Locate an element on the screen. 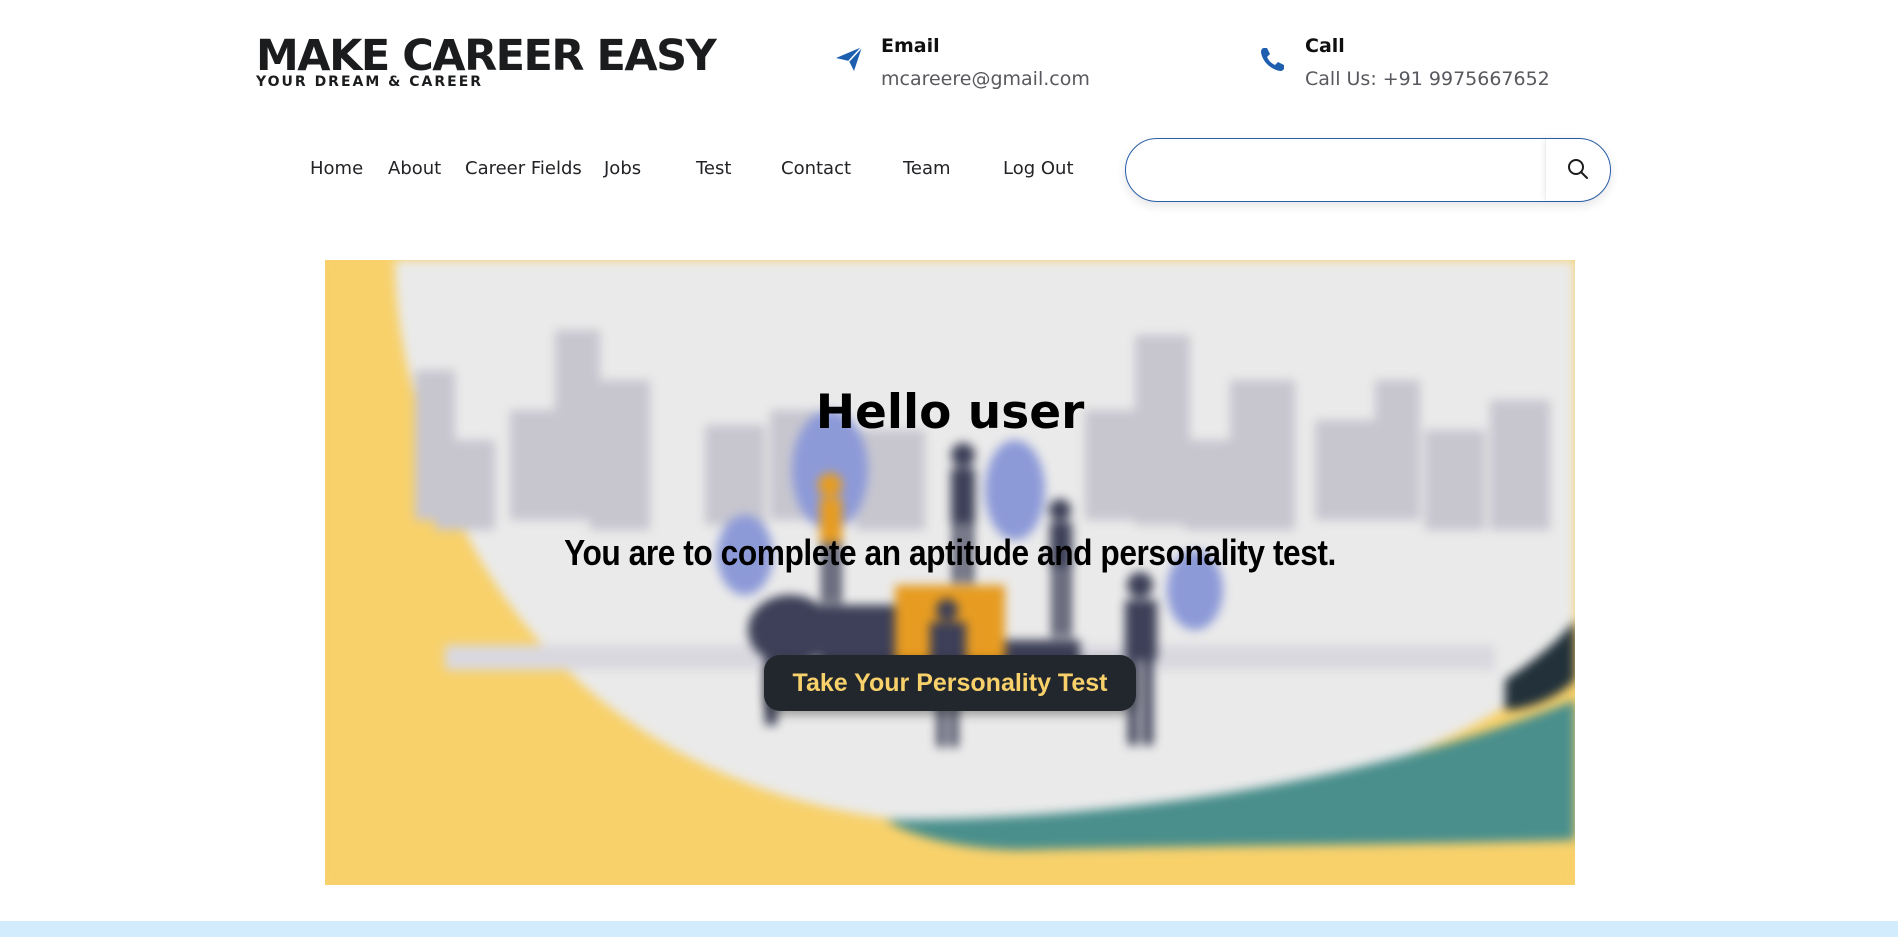 Image resolution: width=1898 pixels, height=937 pixels. nav-item-jobs: Jobs is located at coordinates (622, 168).